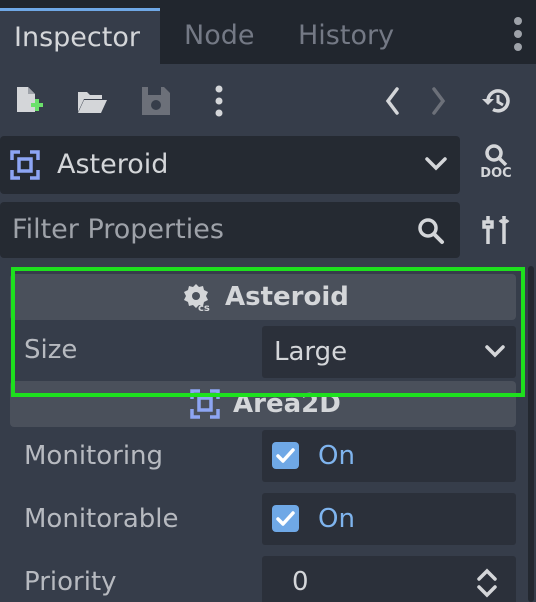 Image resolution: width=536 pixels, height=602 pixels. Describe the element at coordinates (287, 297) in the screenshot. I see `section-title-asteroid: Asteroid` at that location.